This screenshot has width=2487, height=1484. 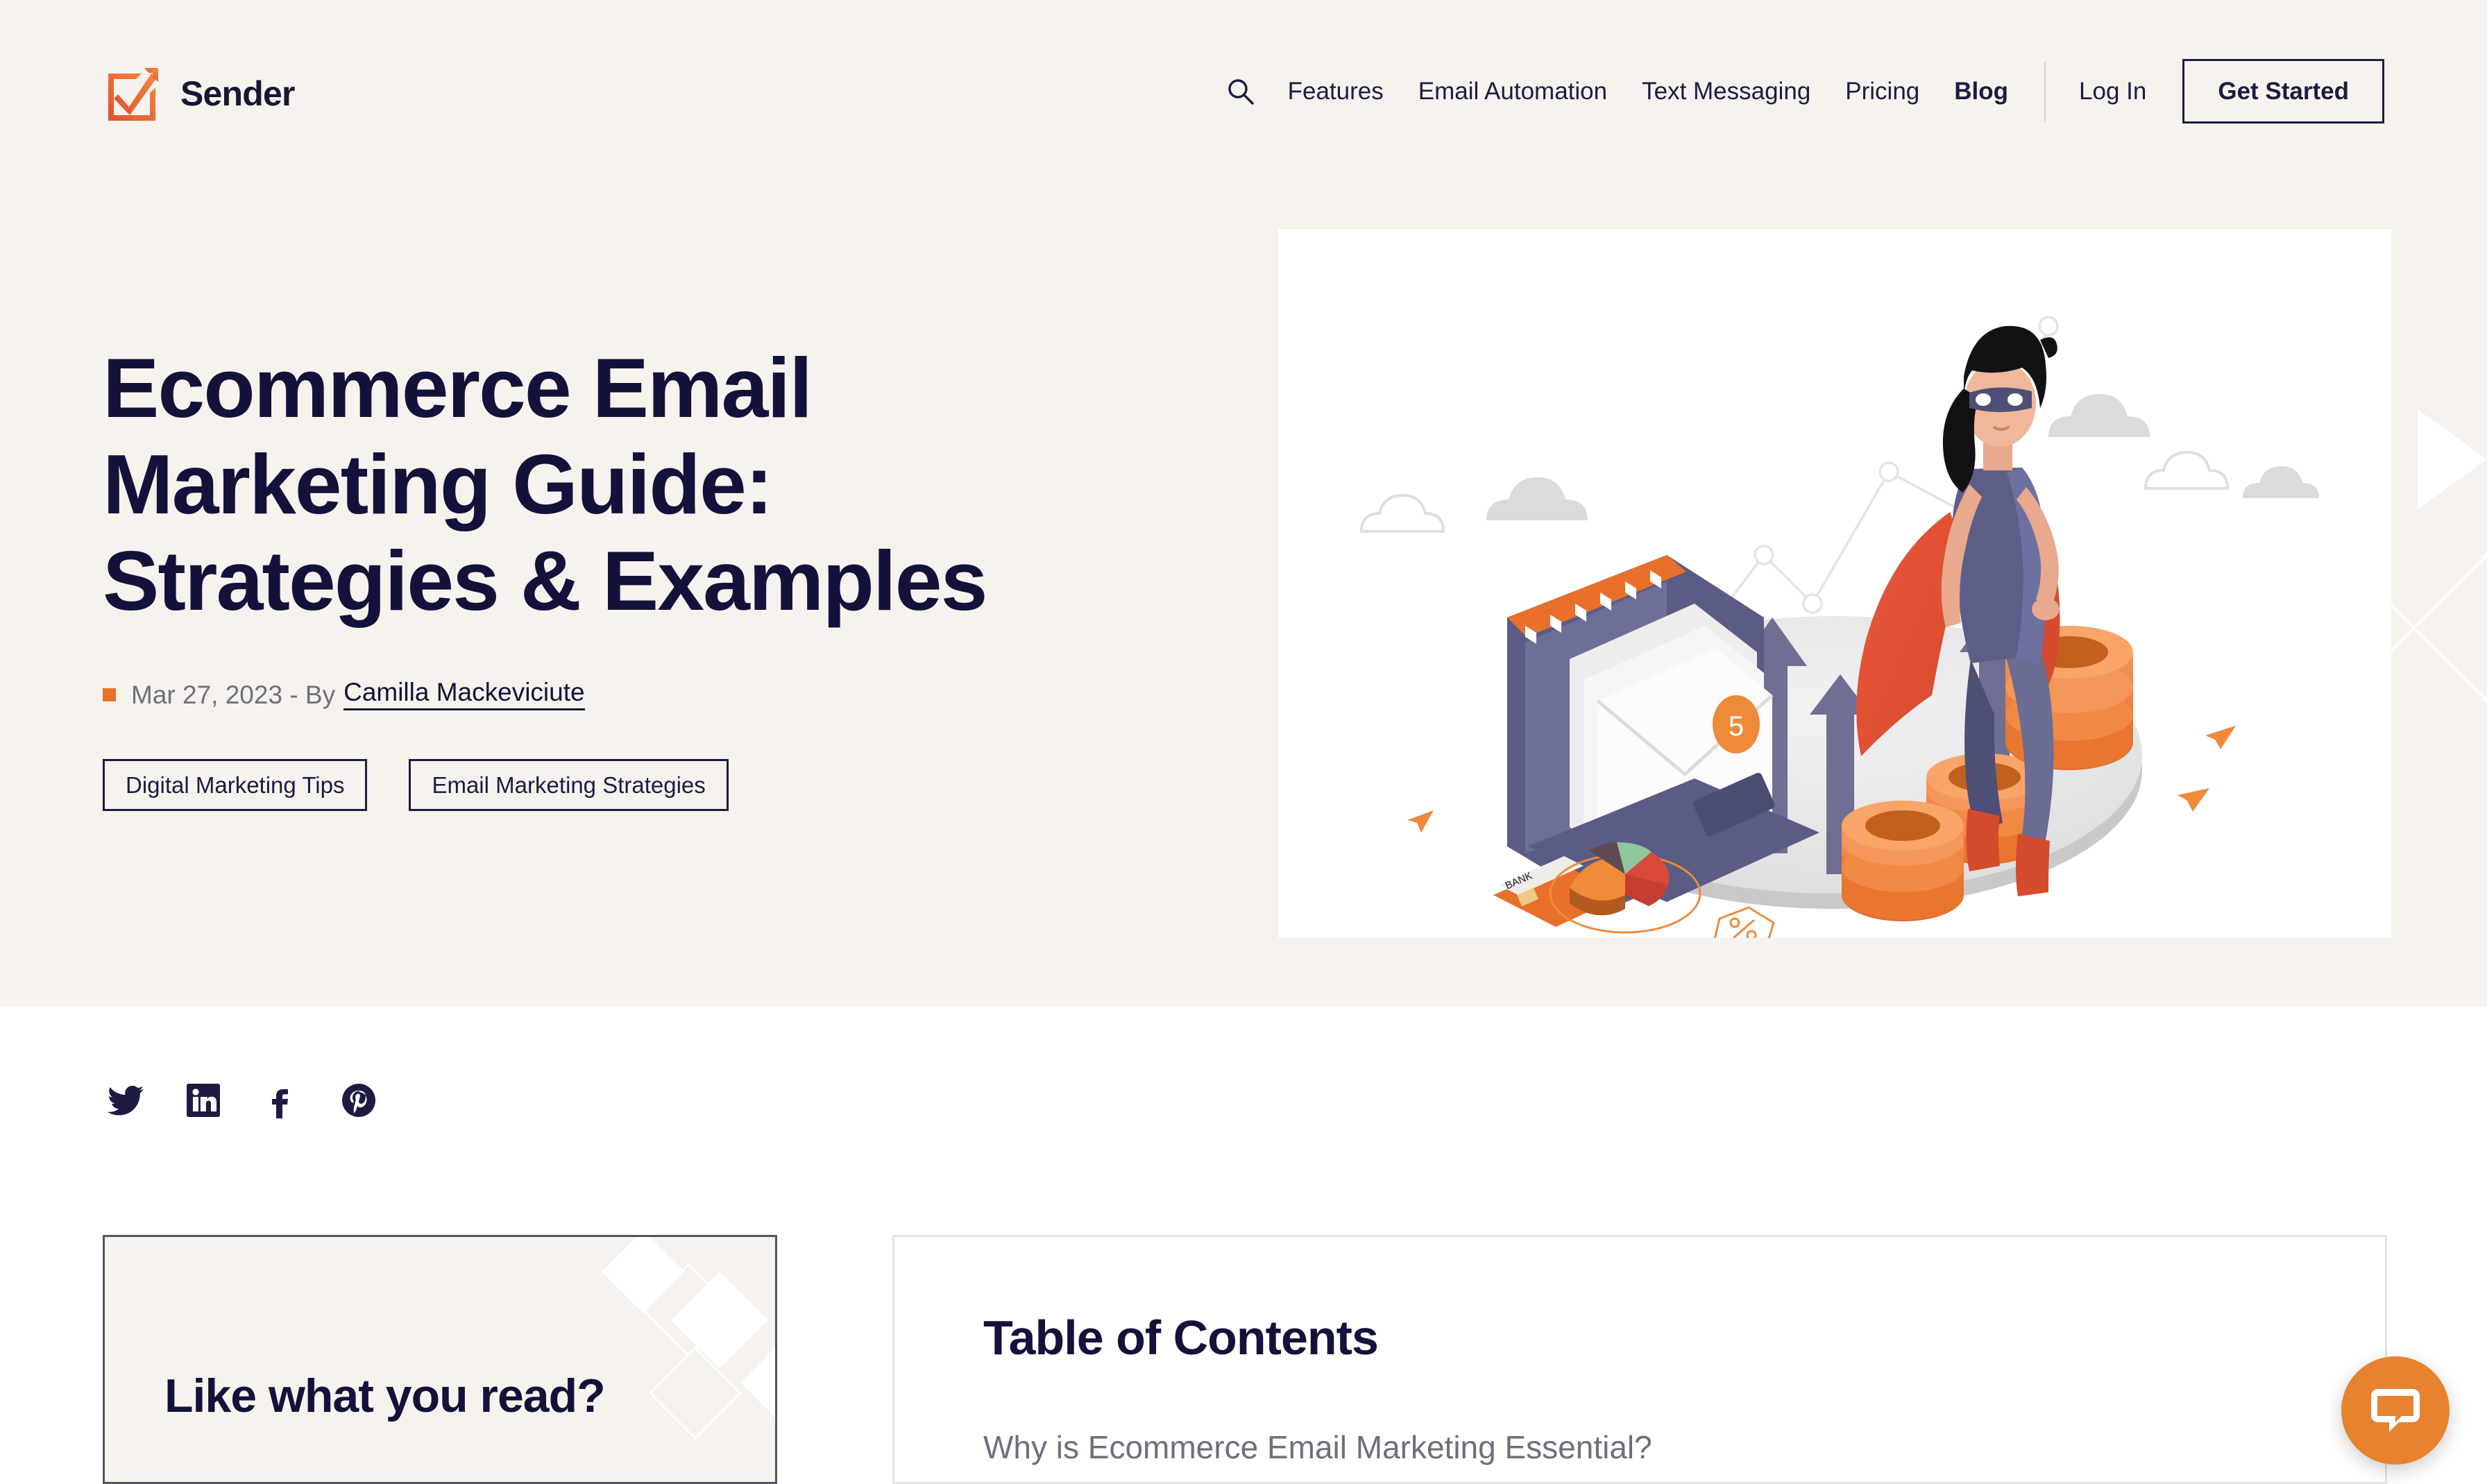 What do you see at coordinates (569, 785) in the screenshot?
I see `tag-email-marketing-strategies: Email Marketing Strategies` at bounding box center [569, 785].